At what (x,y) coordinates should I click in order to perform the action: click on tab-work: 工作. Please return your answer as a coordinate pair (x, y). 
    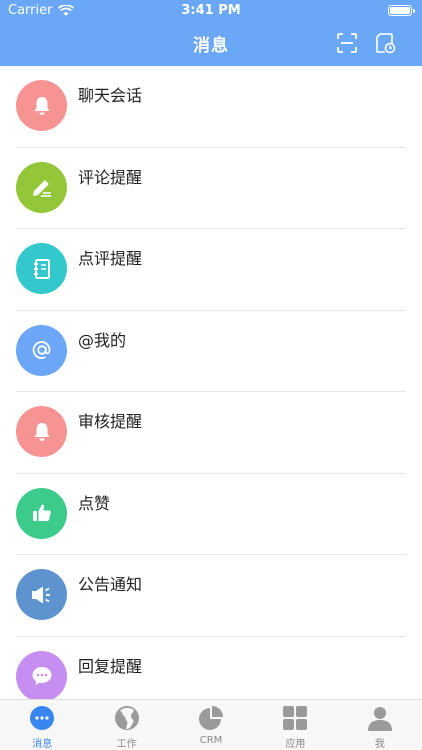
    Looking at the image, I should click on (126, 725).